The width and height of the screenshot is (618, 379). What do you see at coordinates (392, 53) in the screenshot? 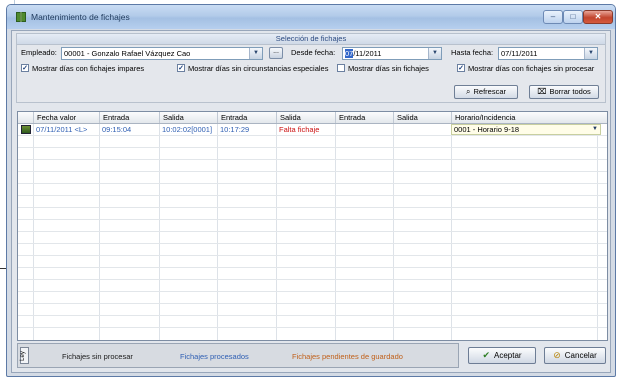
I see `desde-fecha-picker: 07/11/2011 ▼` at bounding box center [392, 53].